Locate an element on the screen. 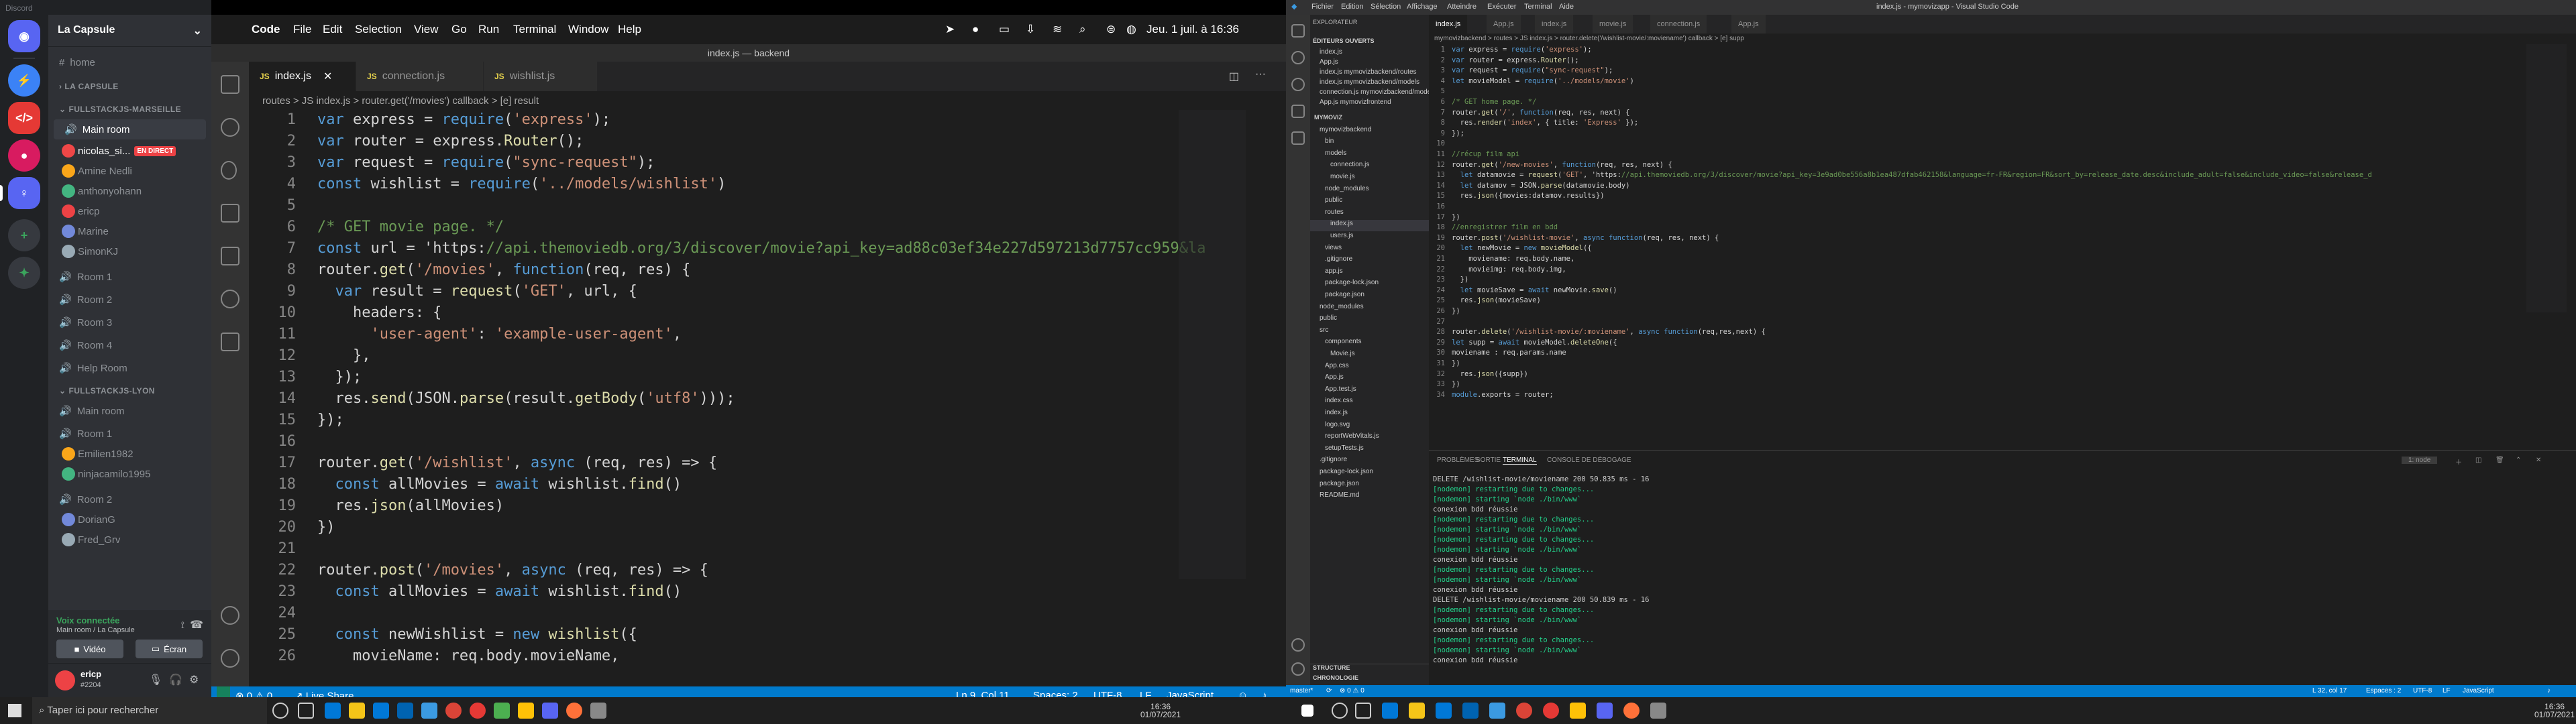  eol: LF is located at coordinates (2447, 691).